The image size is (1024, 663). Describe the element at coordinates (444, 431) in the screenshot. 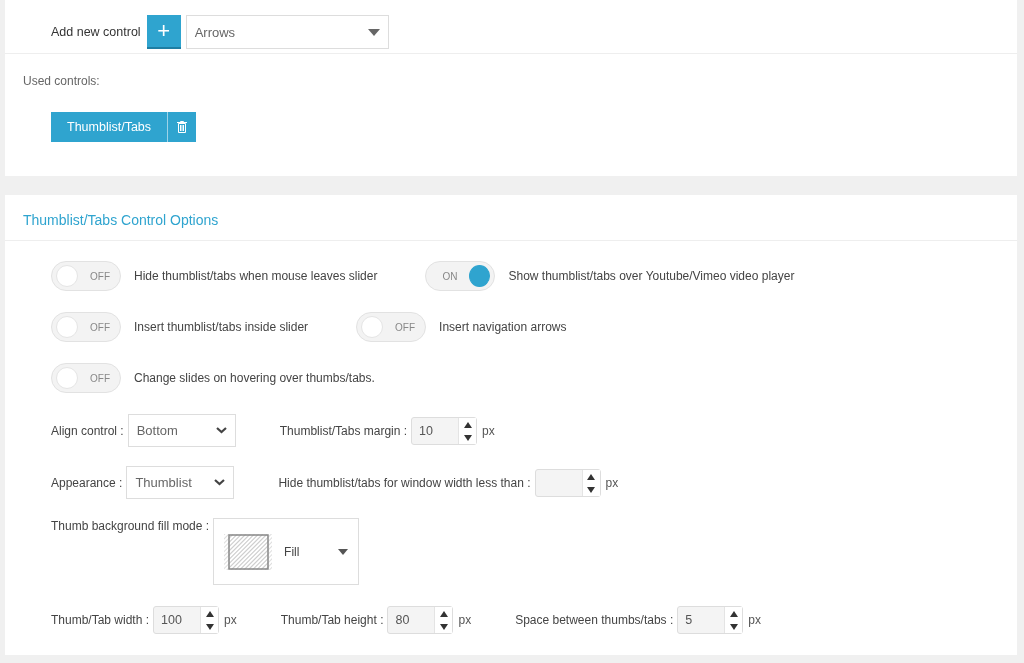

I see `number-field: 10` at that location.